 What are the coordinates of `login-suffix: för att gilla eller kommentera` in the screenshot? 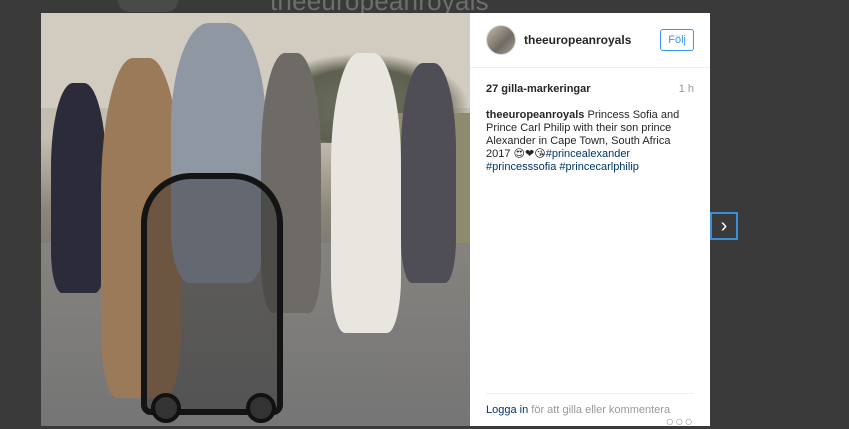 It's located at (601, 410).